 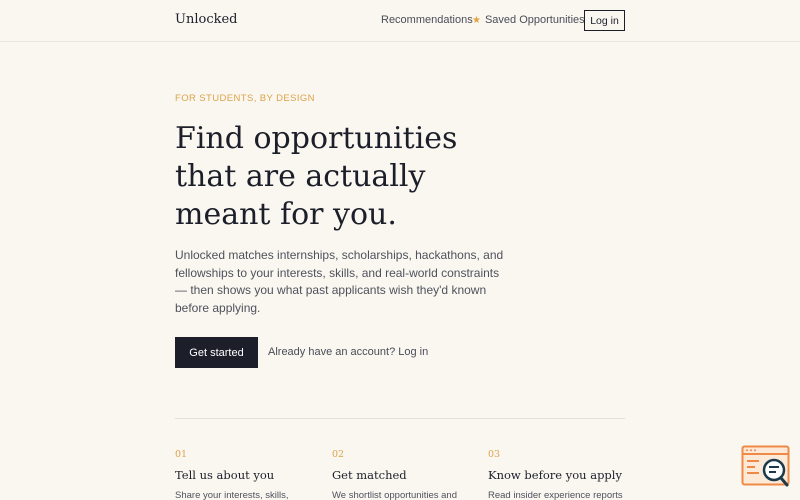 What do you see at coordinates (245, 98) in the screenshot?
I see `hero-eyebrow: FOR STUDENTS, BY DESIGN` at bounding box center [245, 98].